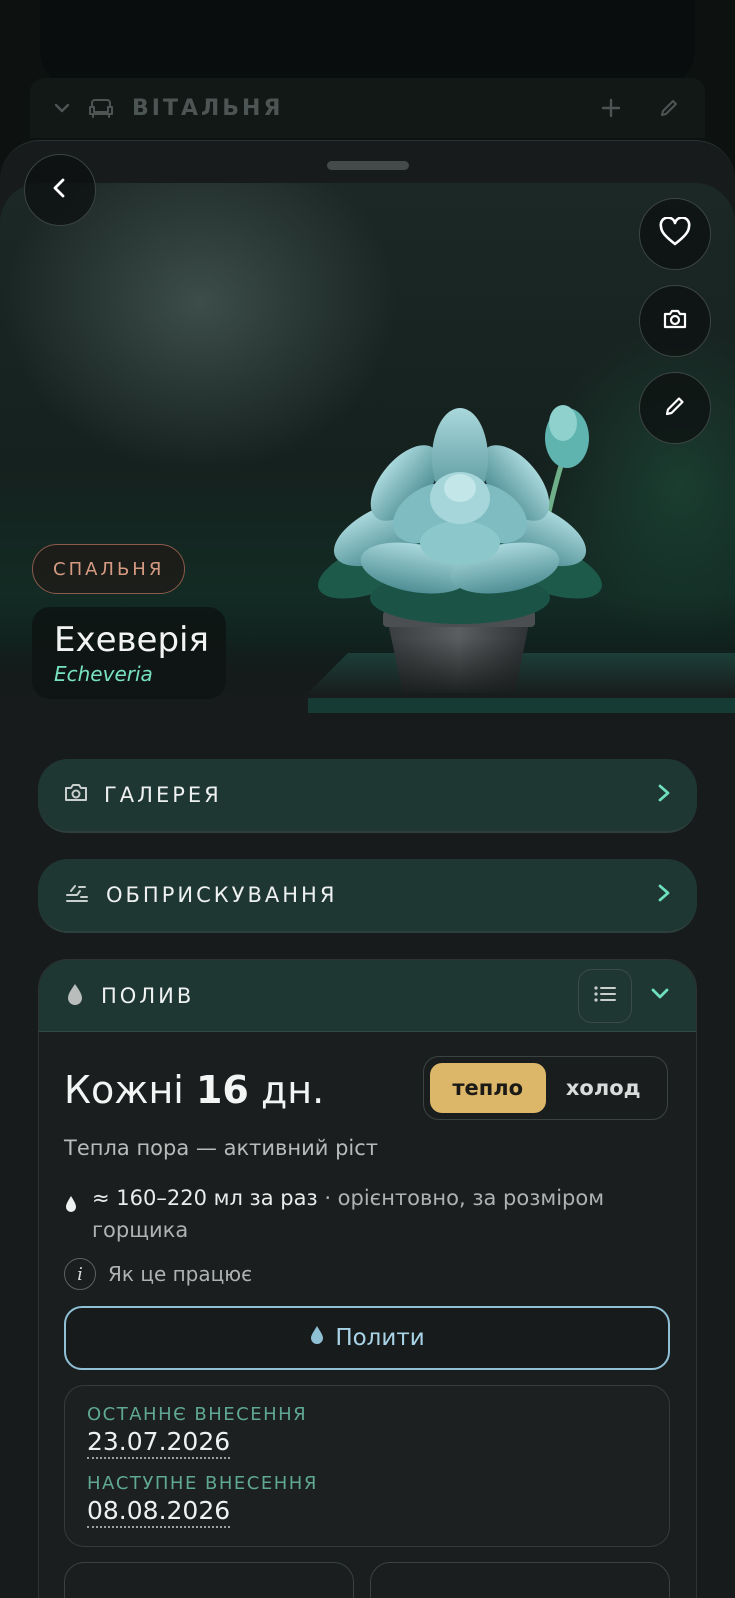  Describe the element at coordinates (124, 1090) in the screenshot. I see `freq-prefix: Кожні` at that location.